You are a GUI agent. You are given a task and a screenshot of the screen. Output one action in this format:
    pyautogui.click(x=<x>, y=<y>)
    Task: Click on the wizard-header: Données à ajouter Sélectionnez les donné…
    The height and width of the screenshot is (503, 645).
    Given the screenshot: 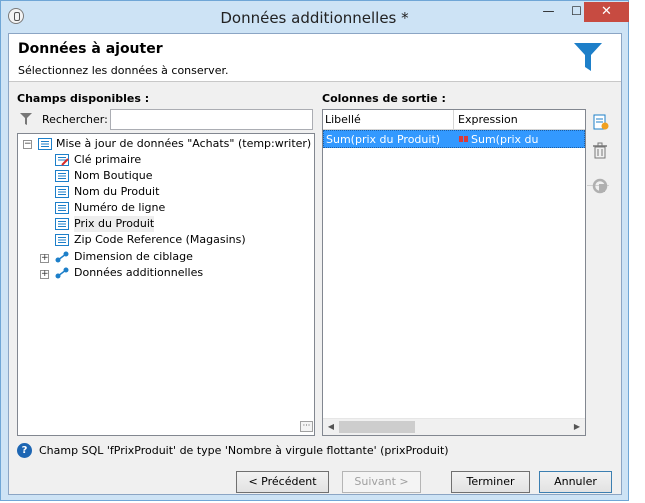 What is the action you would take?
    pyautogui.click(x=315, y=58)
    